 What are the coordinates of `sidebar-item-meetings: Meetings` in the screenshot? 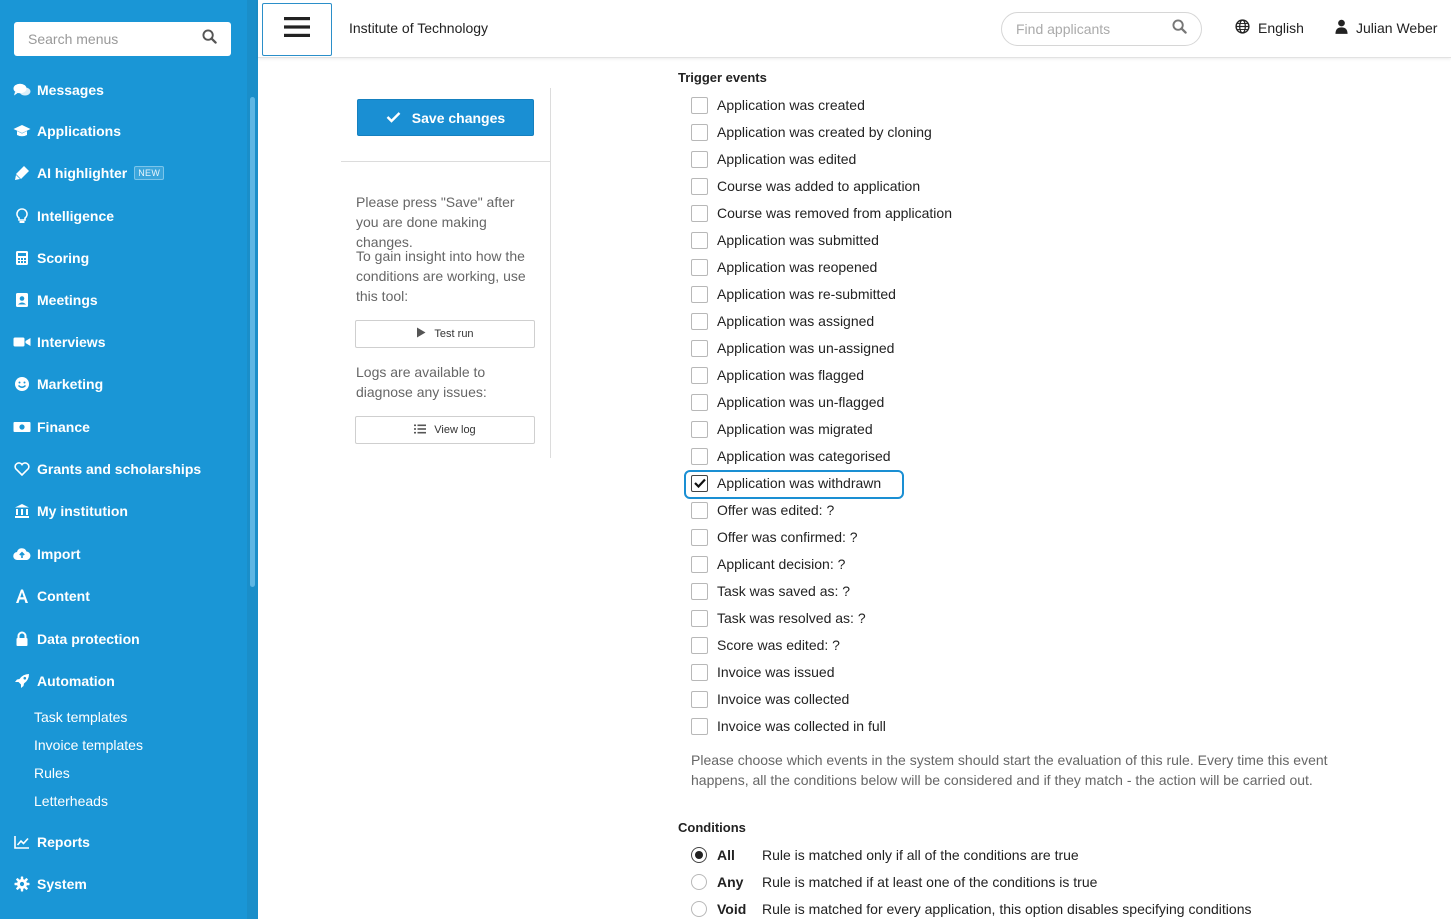 It's located at (55, 300).